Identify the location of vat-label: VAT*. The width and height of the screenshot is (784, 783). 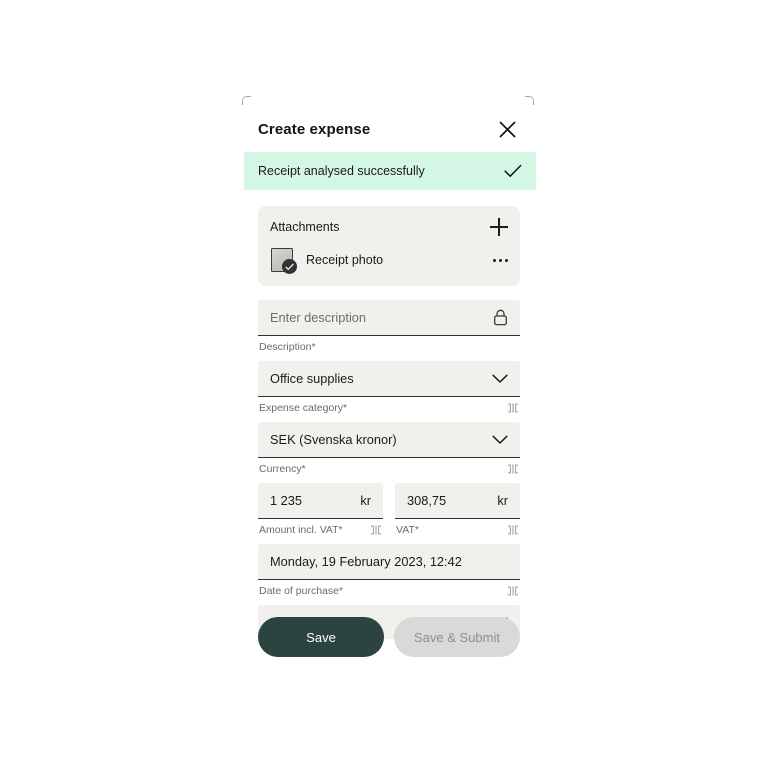
(407, 530).